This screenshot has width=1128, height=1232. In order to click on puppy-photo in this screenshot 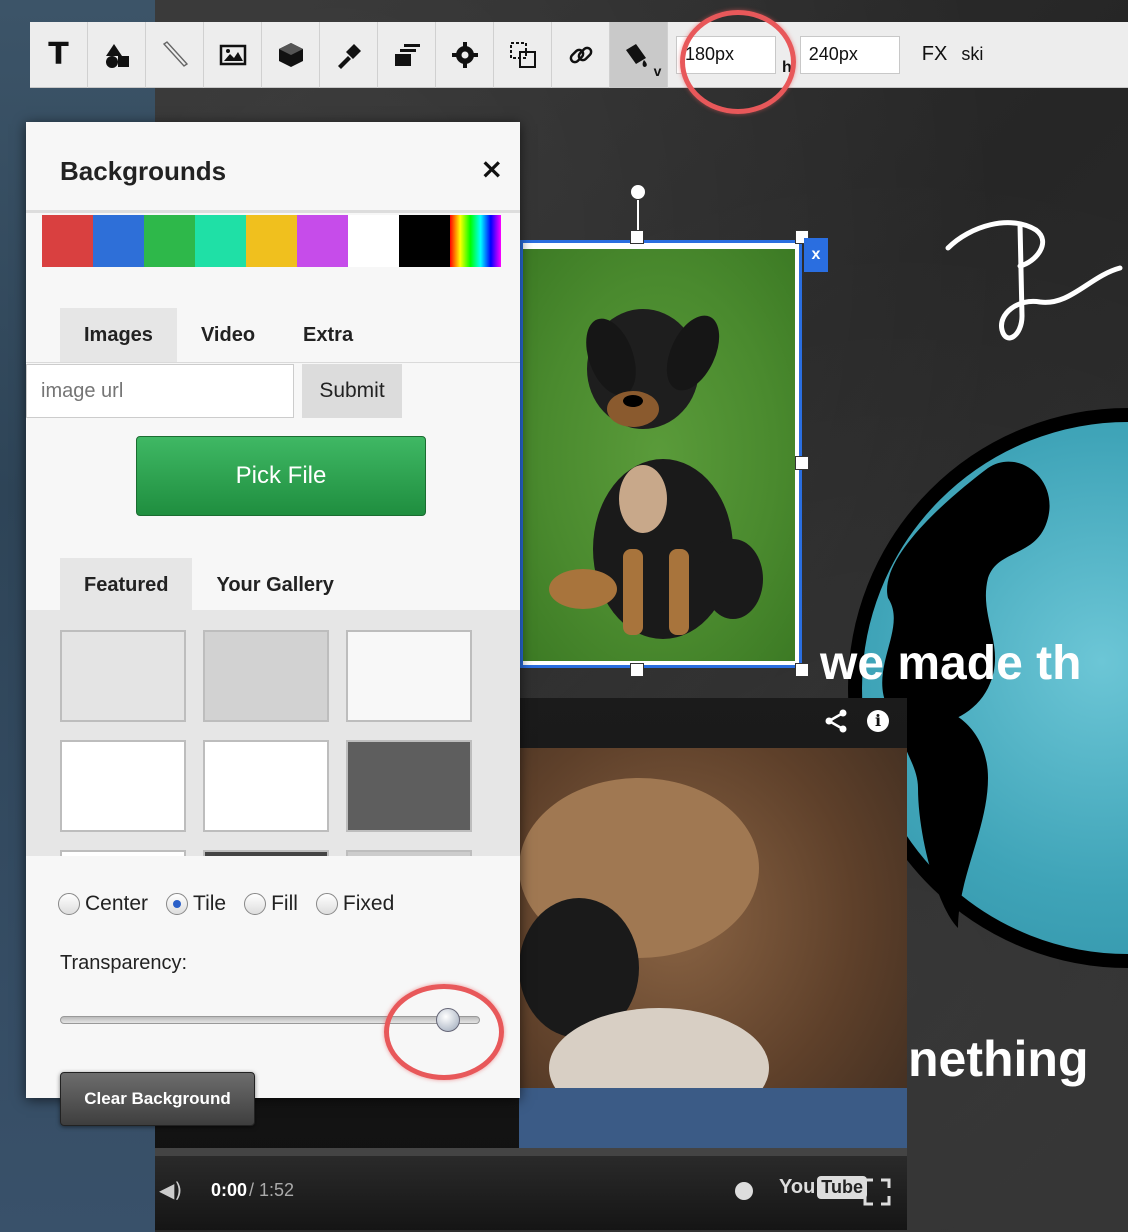, I will do `click(659, 455)`.